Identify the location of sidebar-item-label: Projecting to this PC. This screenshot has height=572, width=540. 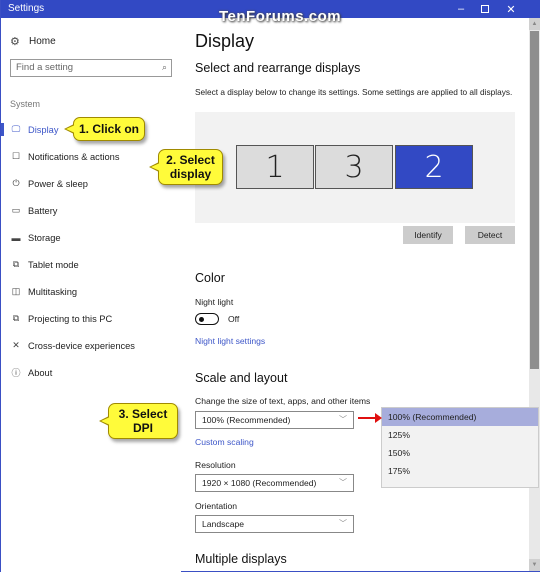
(70, 318).